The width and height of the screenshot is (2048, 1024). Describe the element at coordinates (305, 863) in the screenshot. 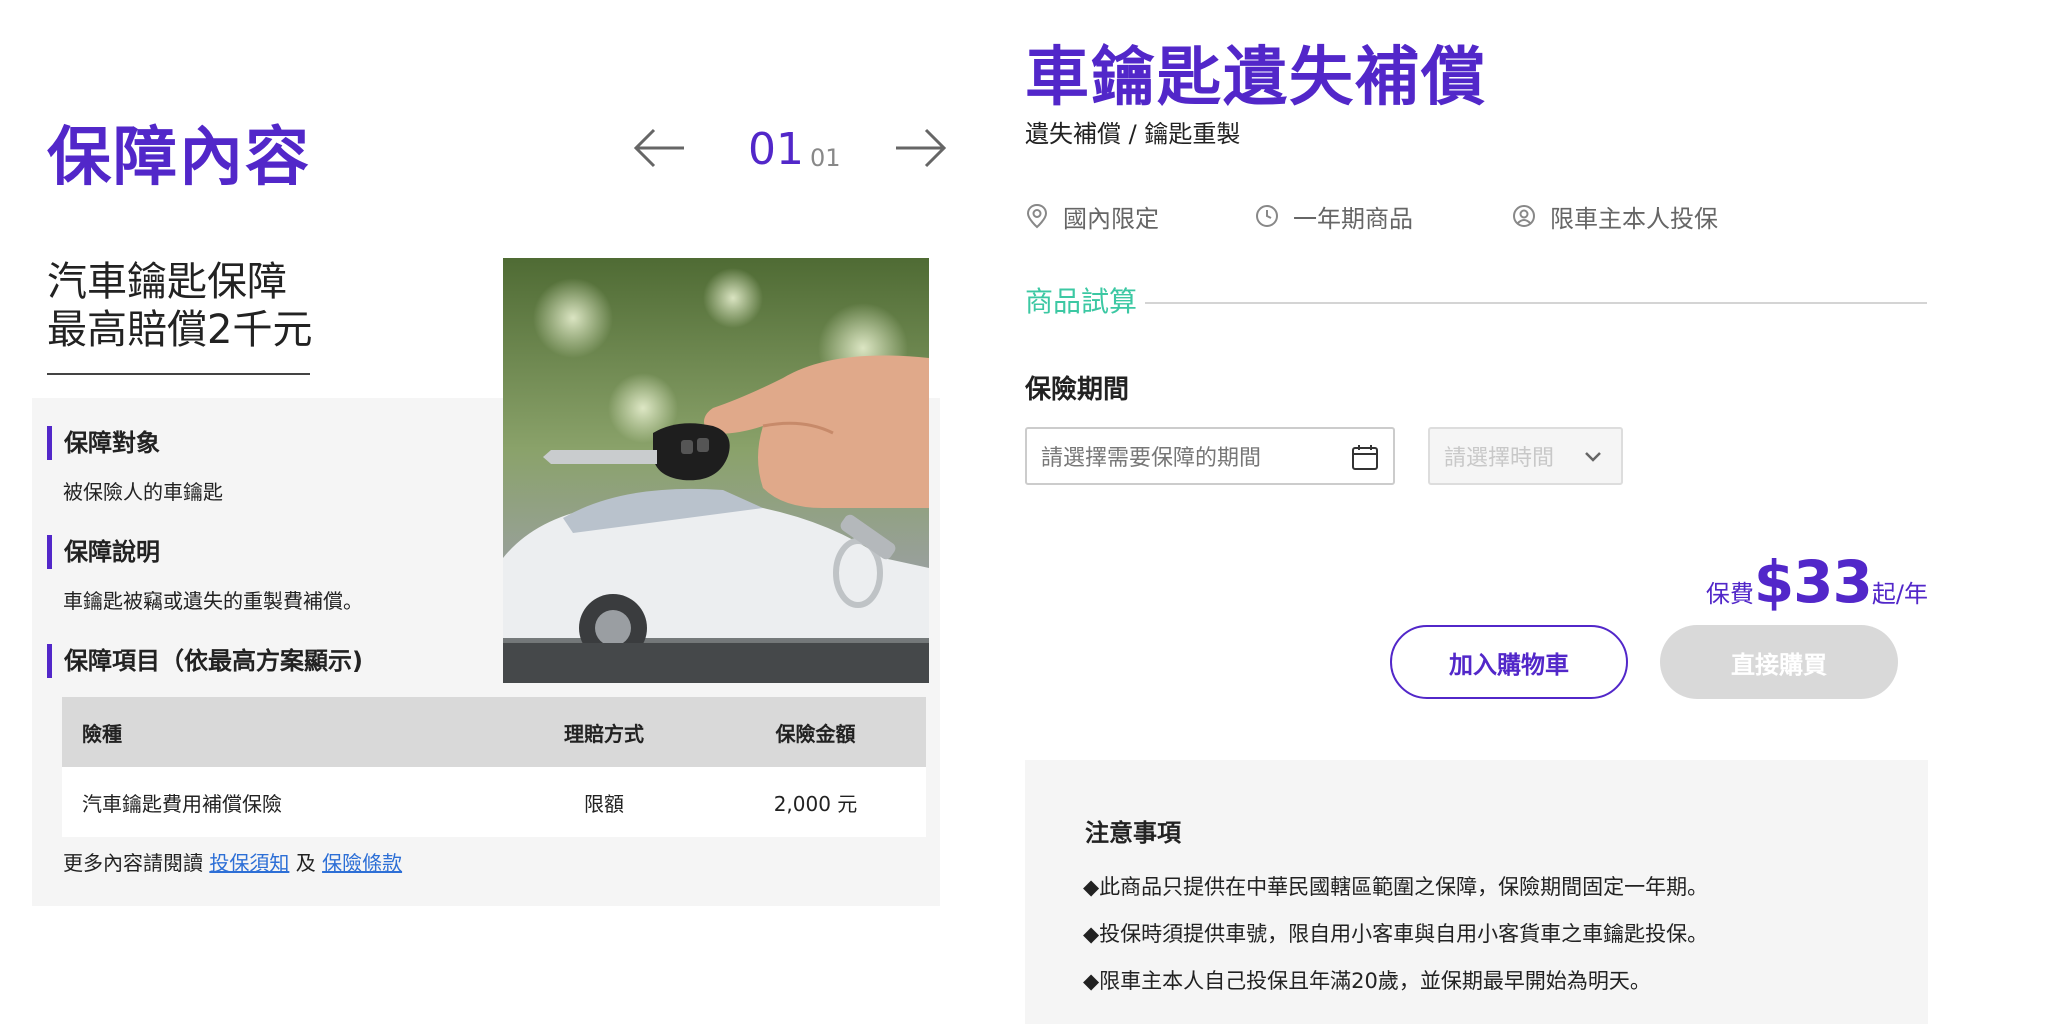

I see `more-info-joiner: 及` at that location.